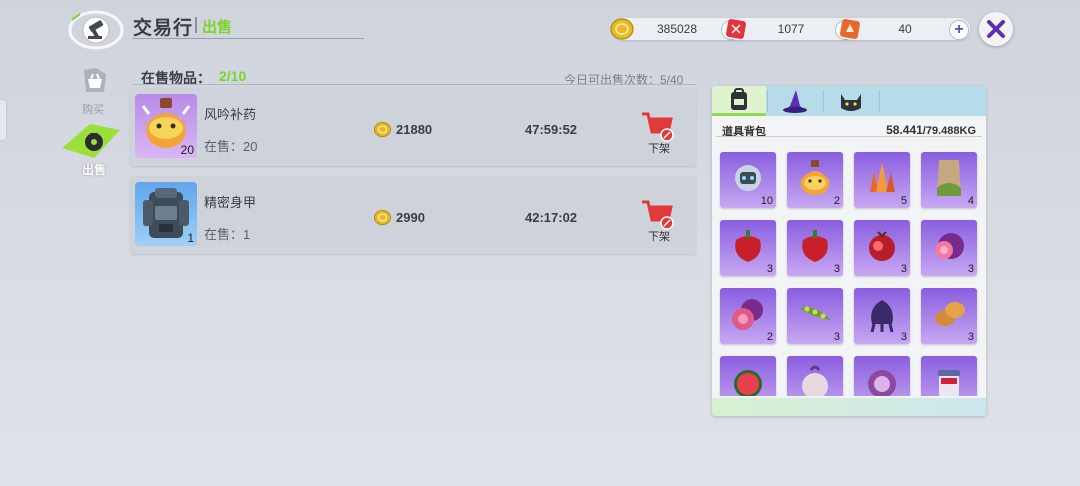 This screenshot has height=486, width=1080. What do you see at coordinates (93, 109) in the screenshot?
I see `nav-buy-tab: 购买` at bounding box center [93, 109].